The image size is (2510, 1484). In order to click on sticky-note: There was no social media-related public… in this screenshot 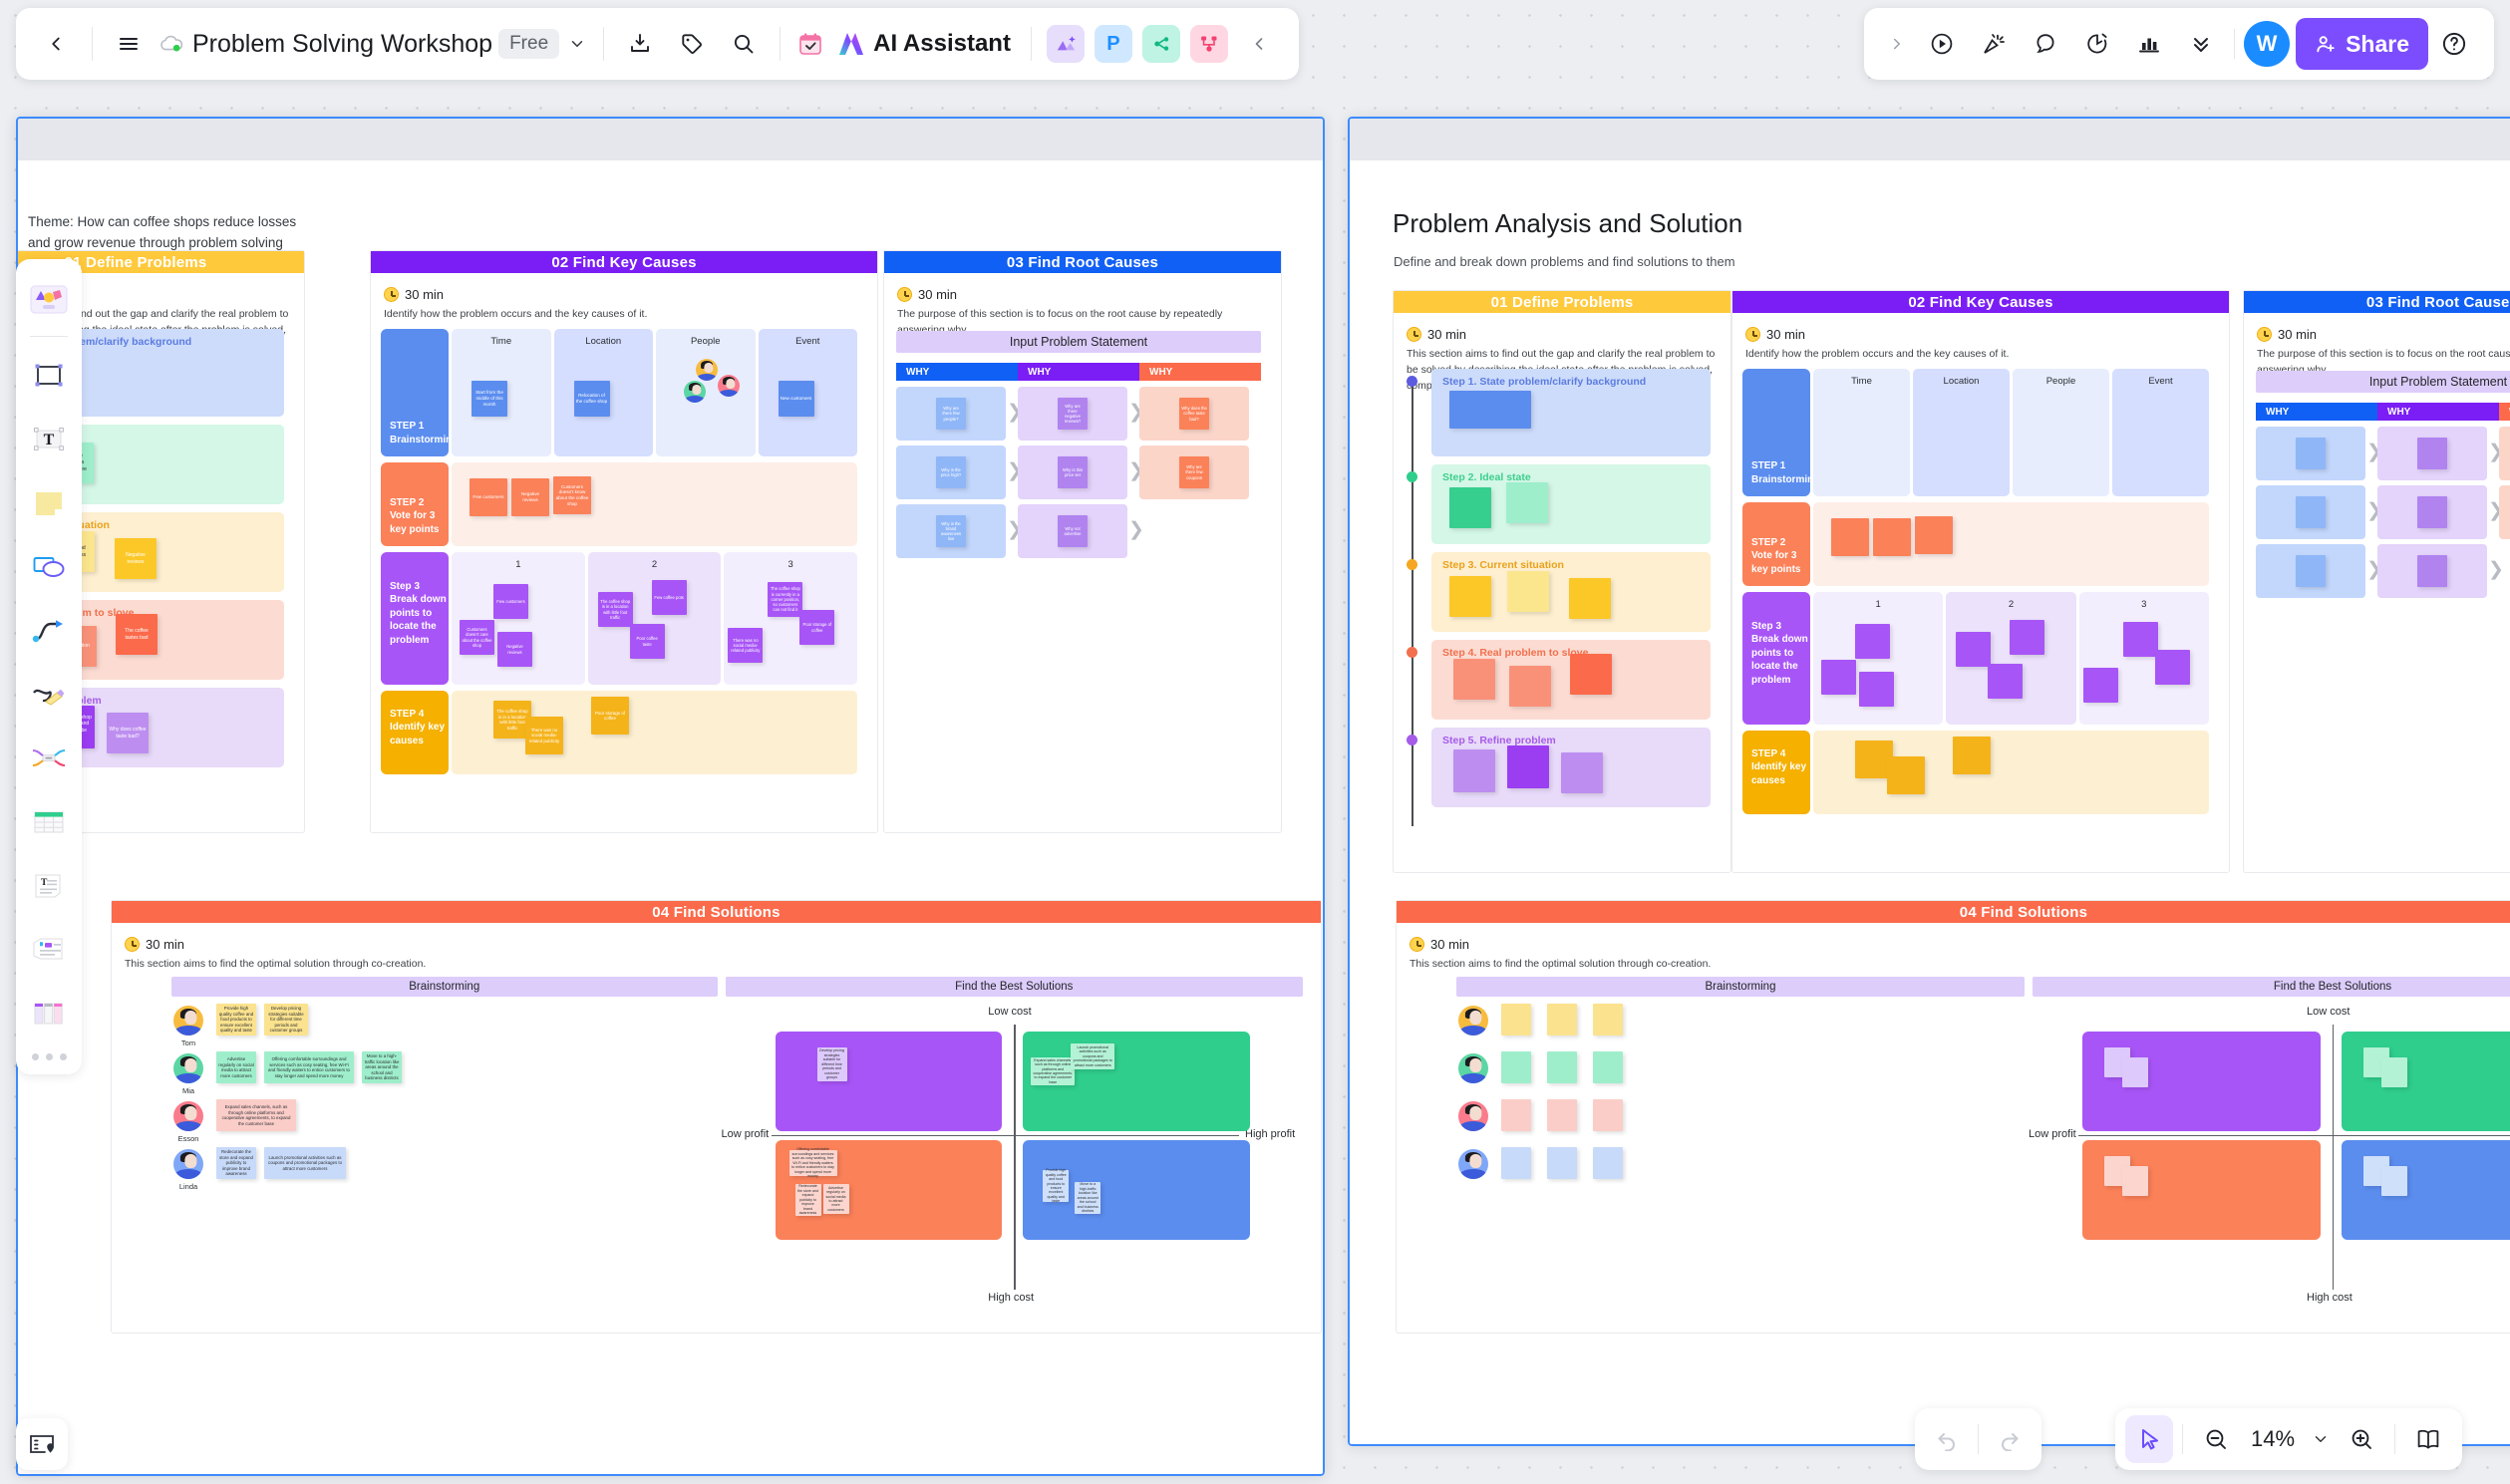, I will do `click(544, 735)`.